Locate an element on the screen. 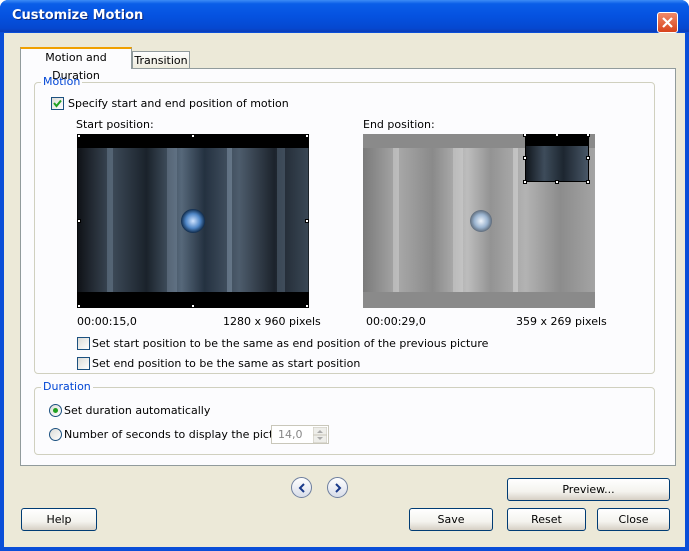  close-button-label: Close is located at coordinates (633, 519).